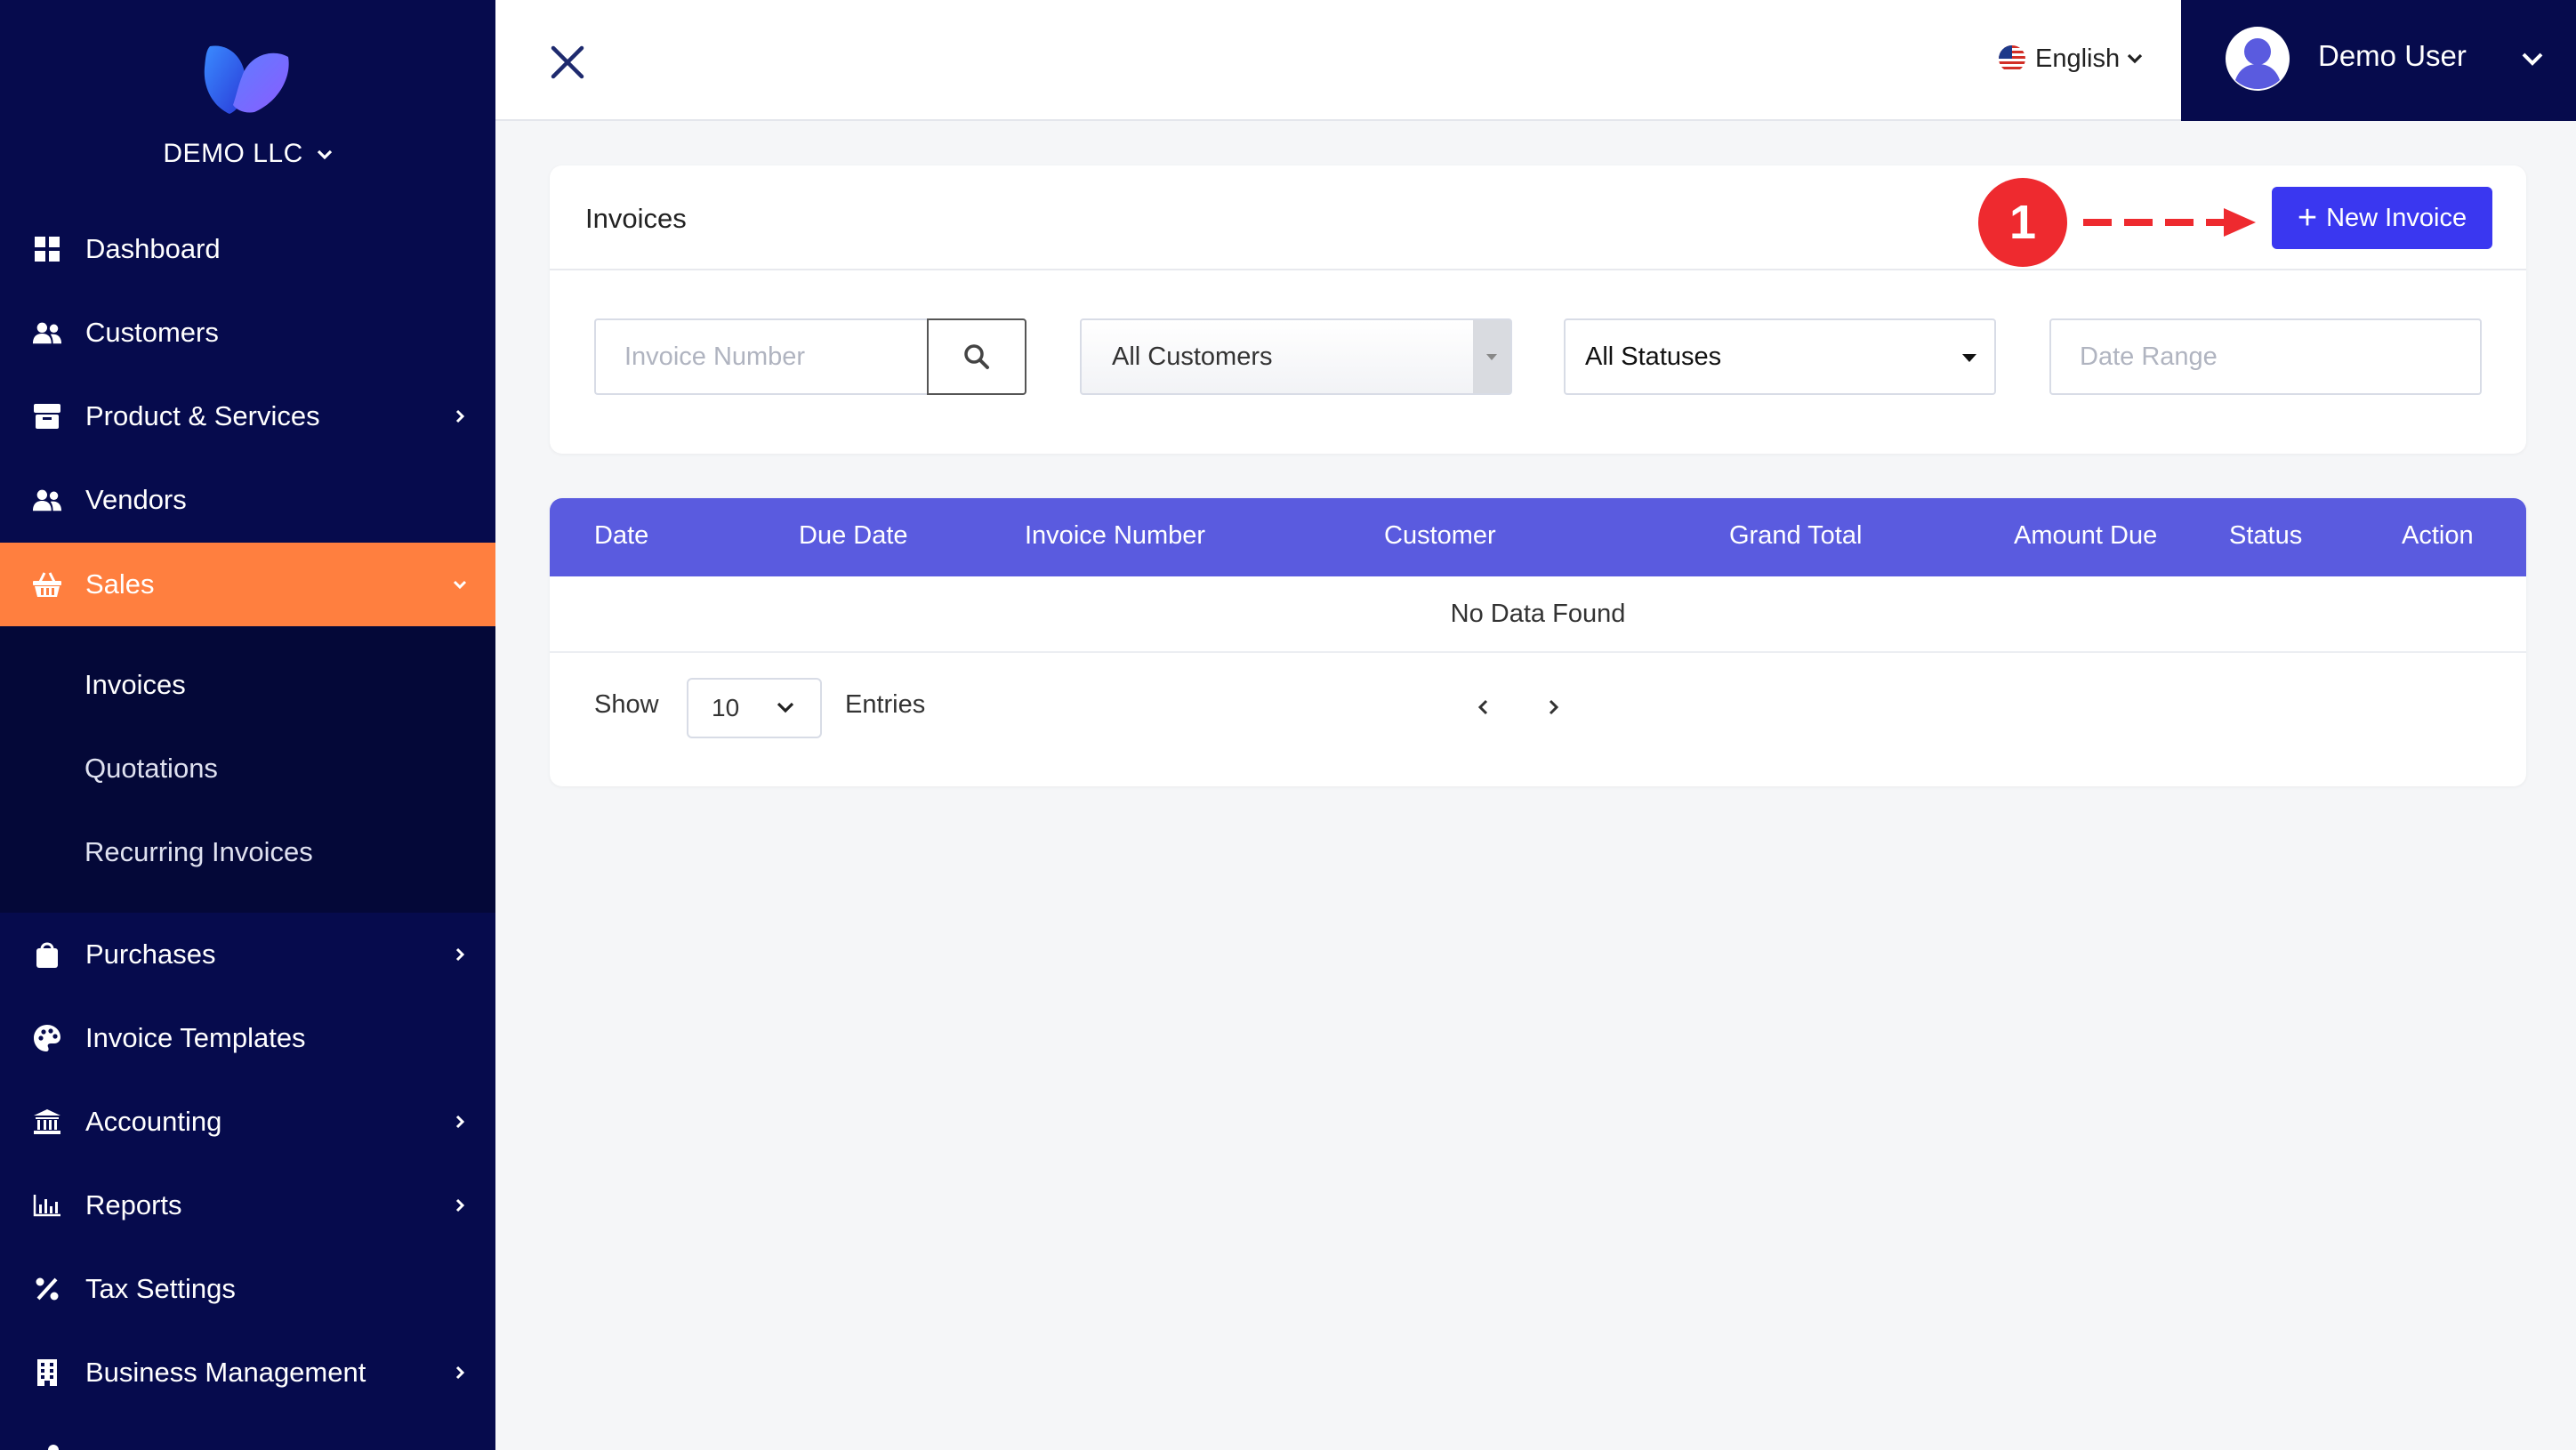 The width and height of the screenshot is (2576, 1450). Describe the element at coordinates (47, 1289) in the screenshot. I see `percent-icon` at that location.